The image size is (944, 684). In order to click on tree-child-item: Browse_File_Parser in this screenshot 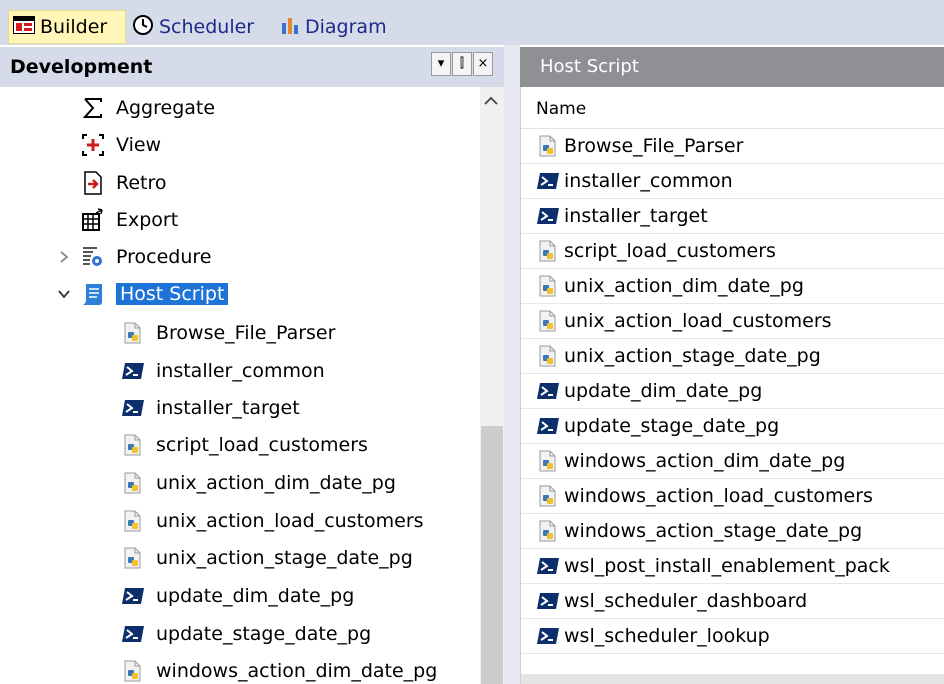, I will do `click(227, 333)`.